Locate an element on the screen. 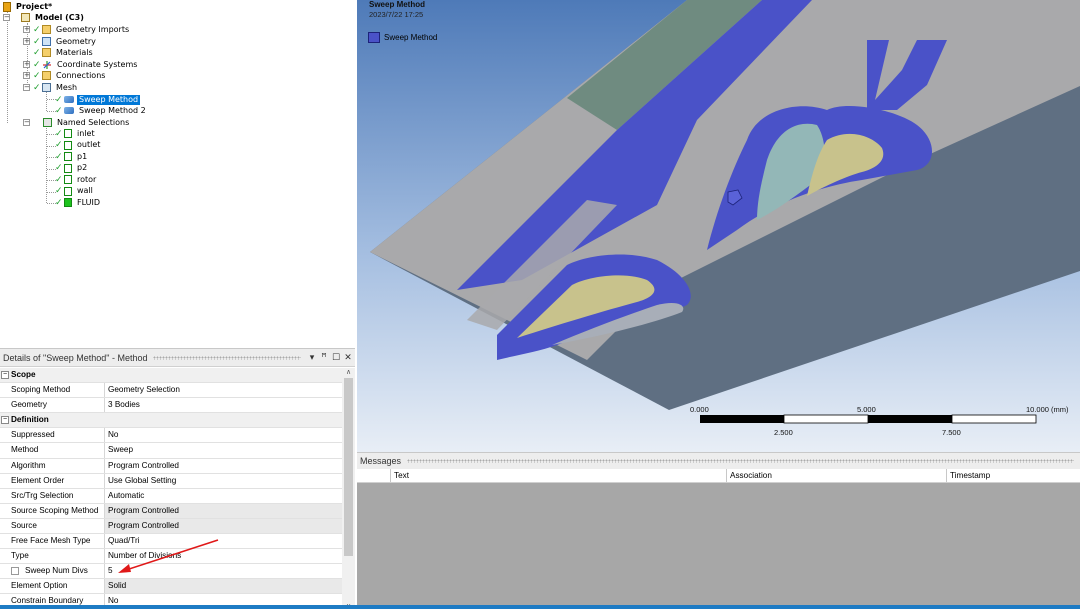 The height and width of the screenshot is (609, 1080). tree-project: Project* is located at coordinates (28, 7).